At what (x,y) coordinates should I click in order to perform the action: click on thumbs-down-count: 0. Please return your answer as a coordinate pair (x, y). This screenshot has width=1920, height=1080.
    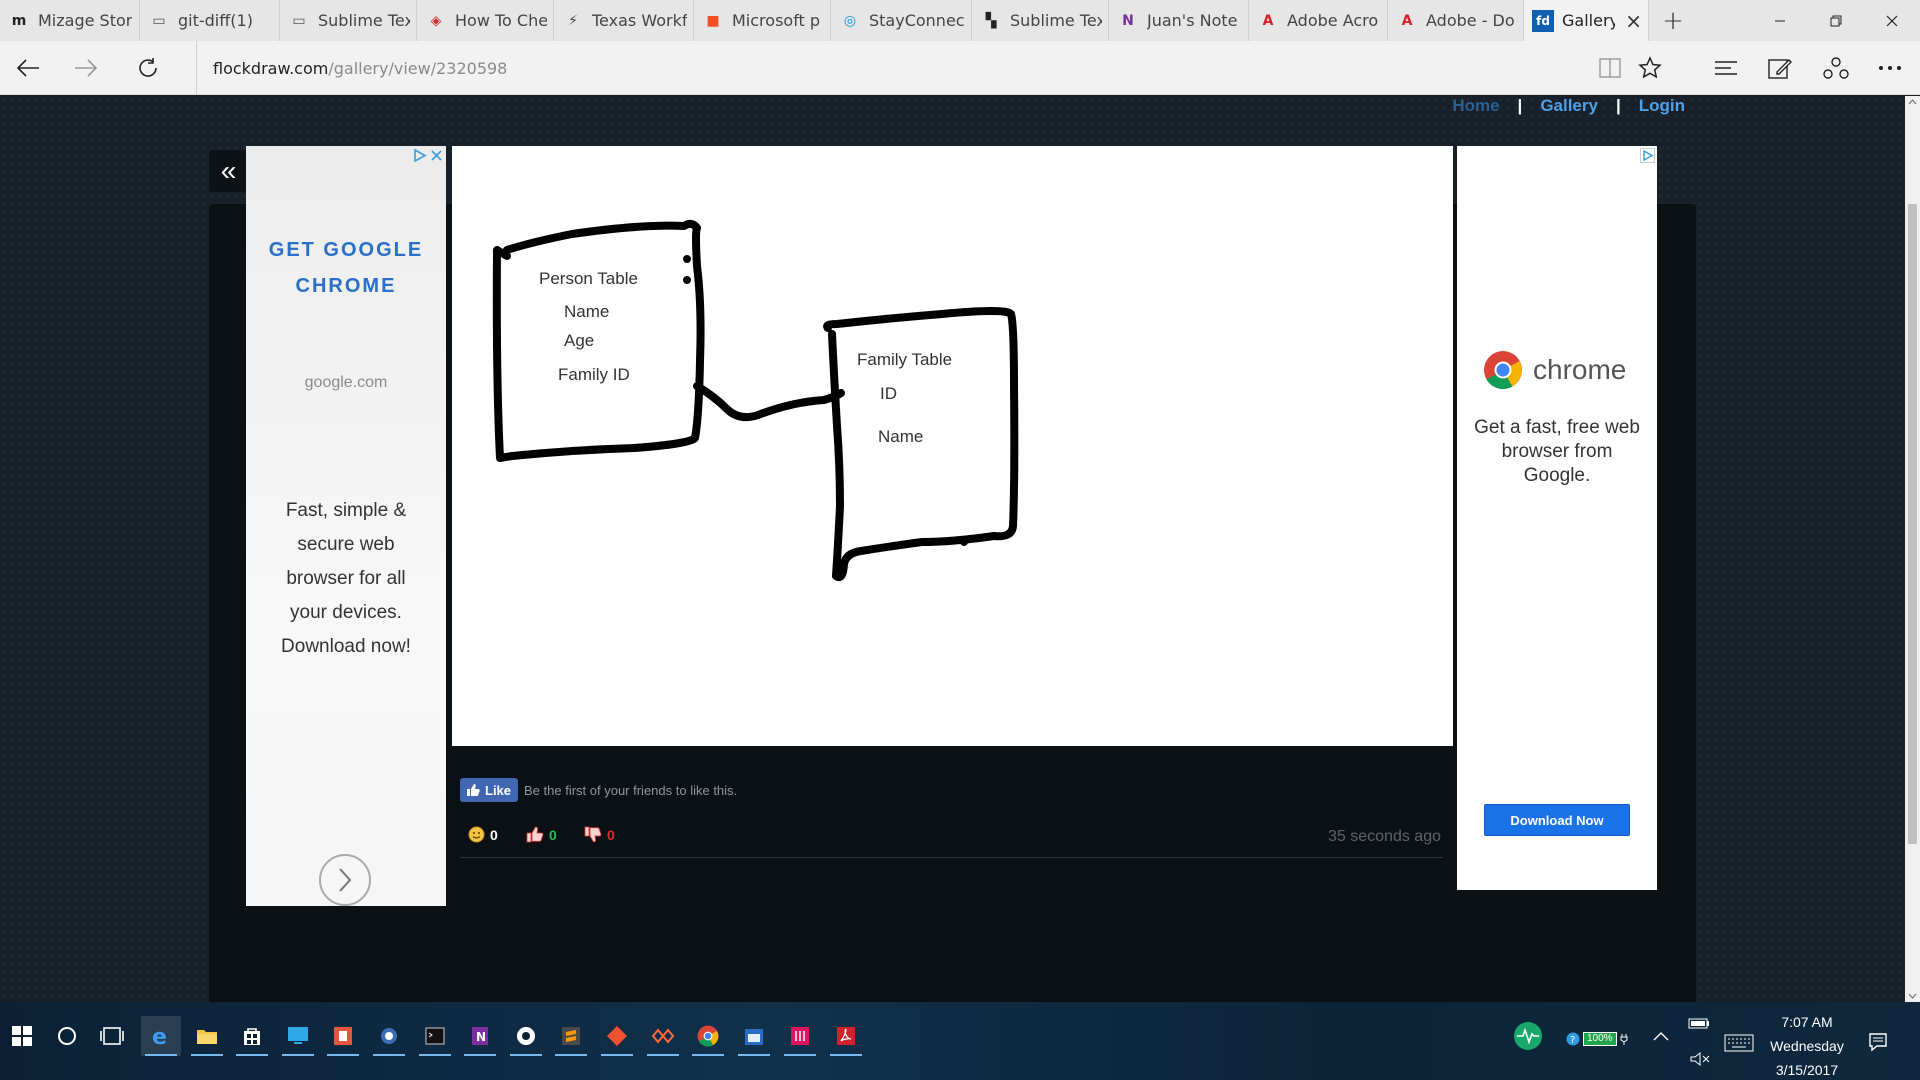
    Looking at the image, I should click on (611, 834).